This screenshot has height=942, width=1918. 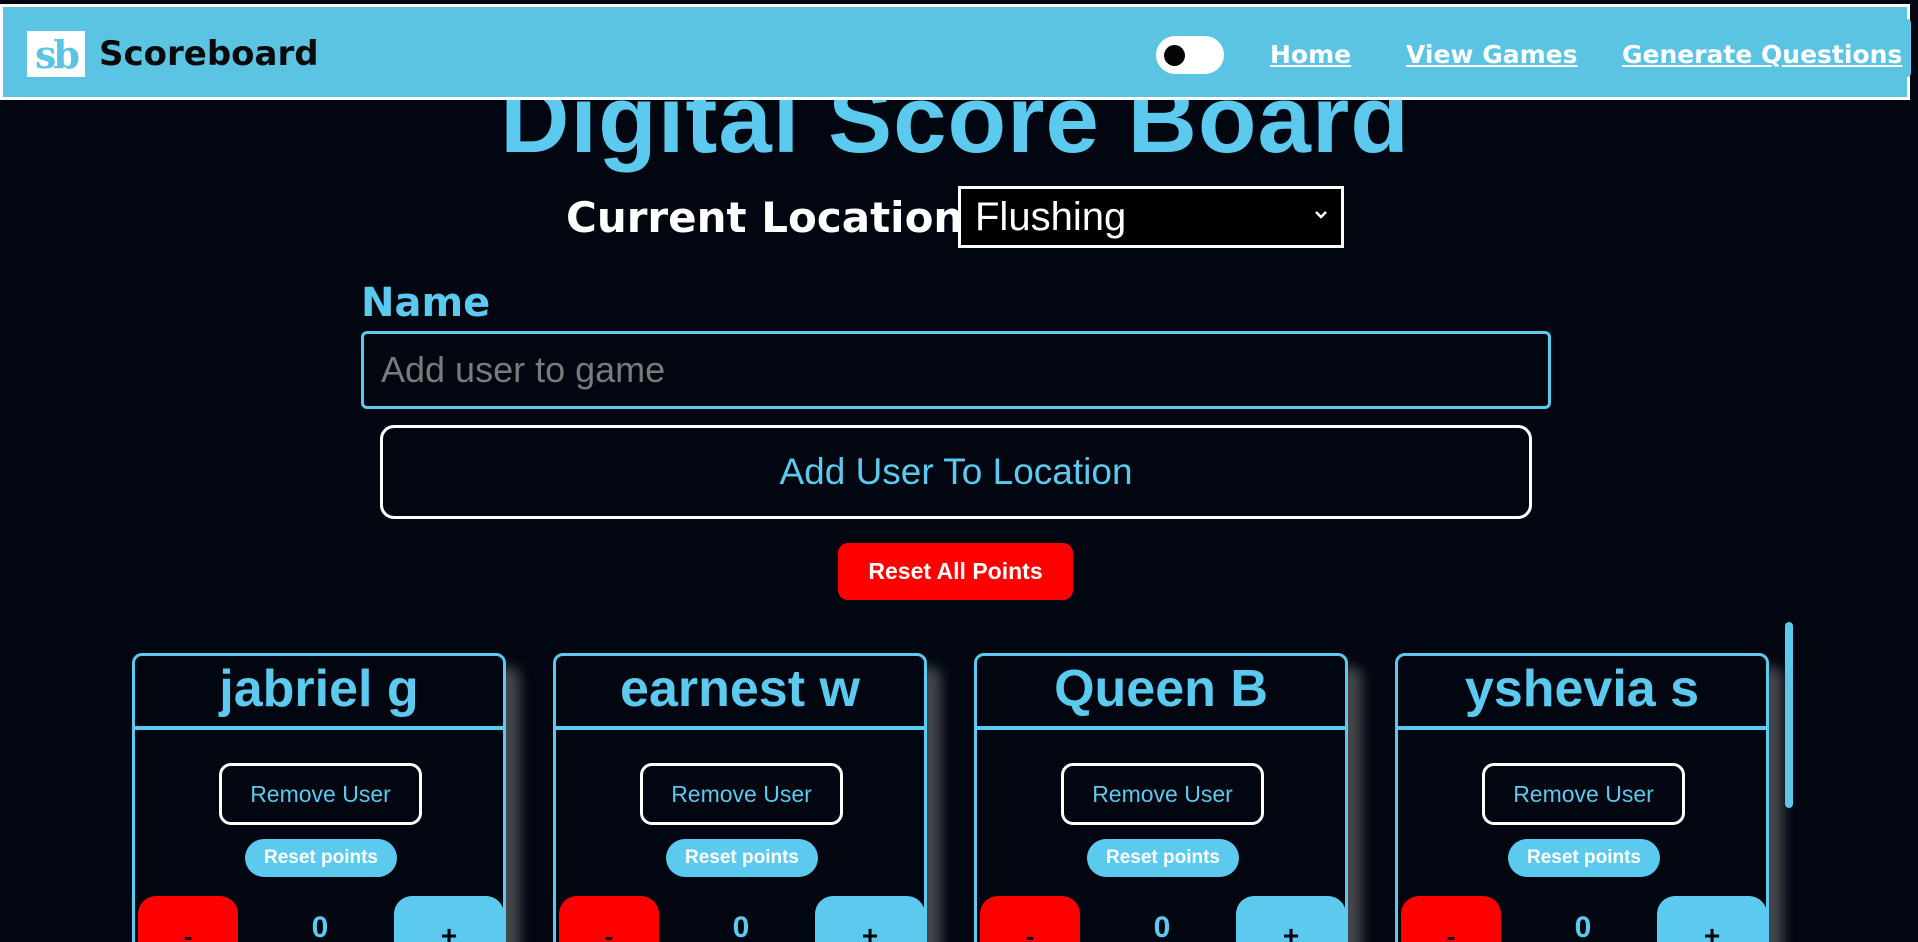 I want to click on player-name: jabriel g, so click(x=319, y=693).